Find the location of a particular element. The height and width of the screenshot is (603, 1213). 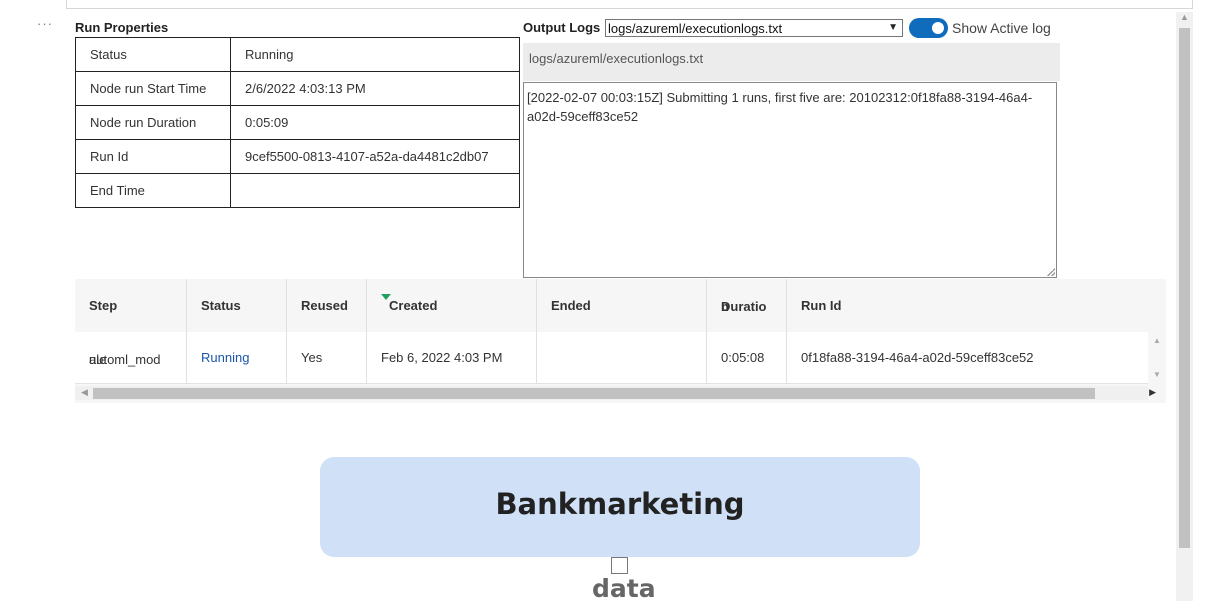

property-row-status: Status Running is located at coordinates (297, 54).